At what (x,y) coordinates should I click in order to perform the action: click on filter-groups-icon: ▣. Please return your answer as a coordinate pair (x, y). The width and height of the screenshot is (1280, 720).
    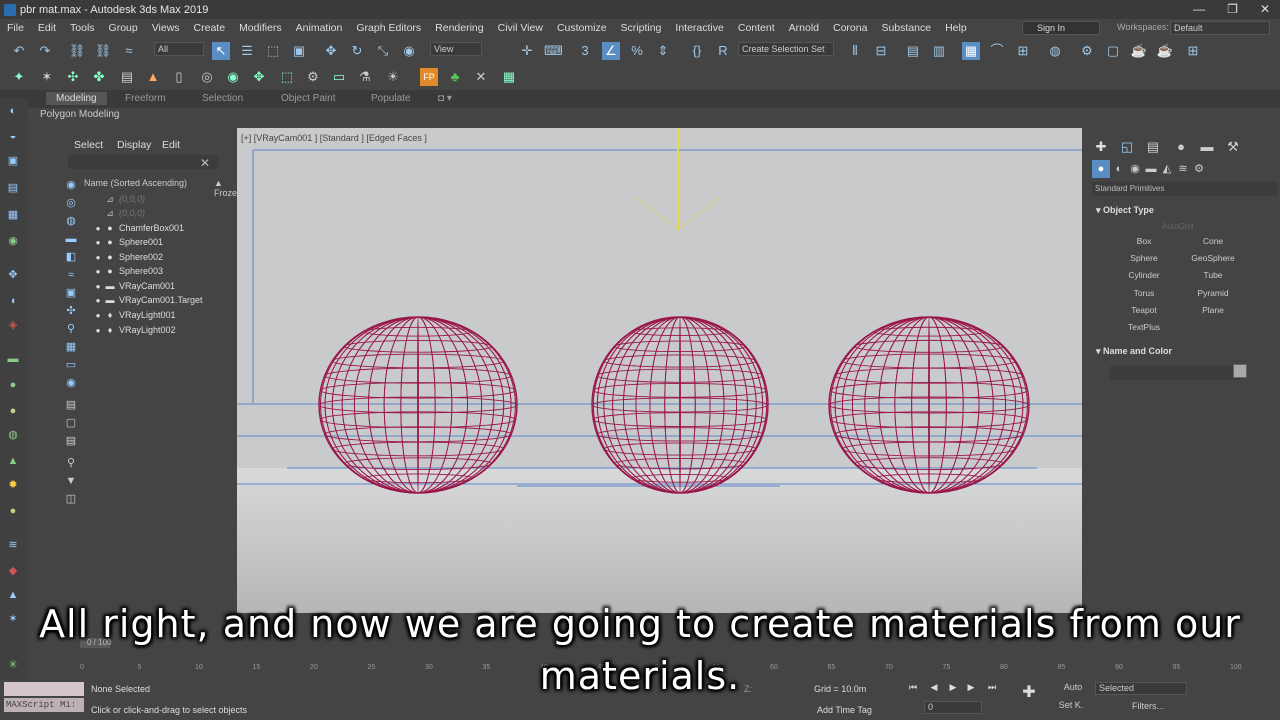
    Looking at the image, I should click on (71, 293).